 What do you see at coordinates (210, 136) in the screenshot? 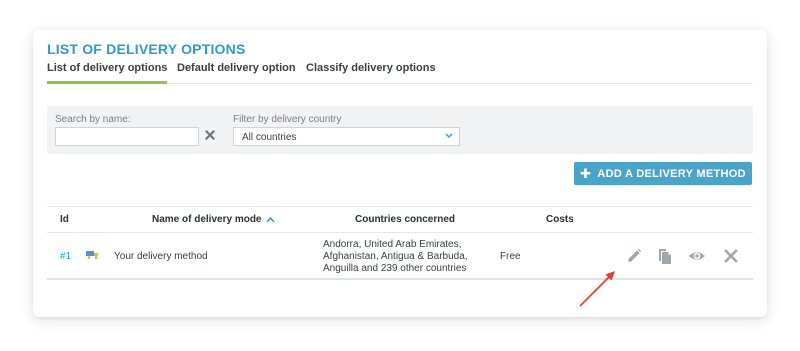
I see `close-x-icon` at bounding box center [210, 136].